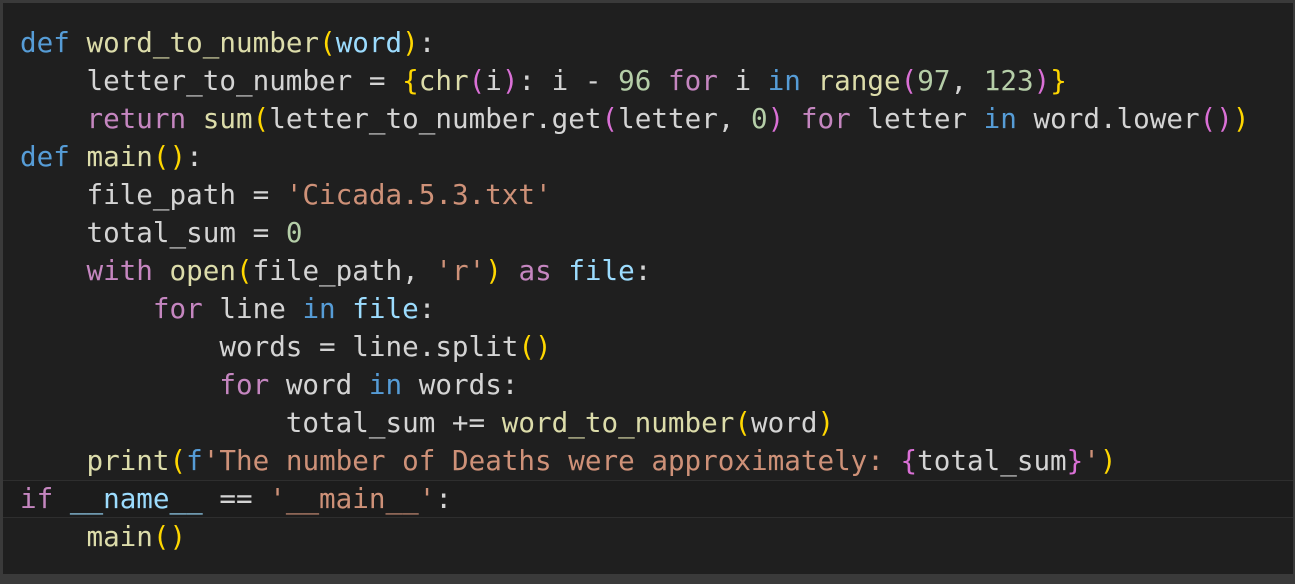  I want to click on code-line: def main():, so click(635, 157).